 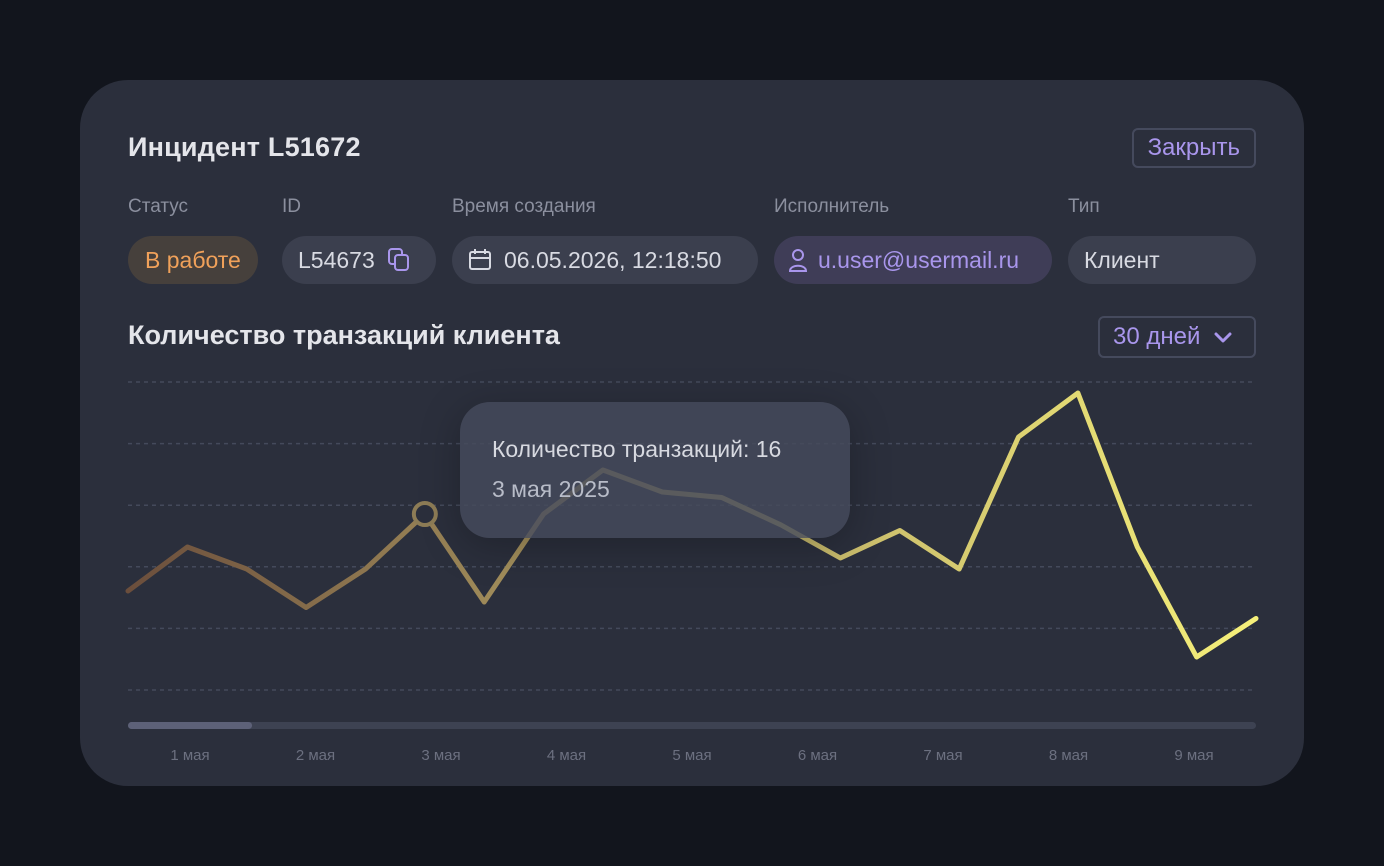 I want to click on x-tick-label: 9 мая, so click(x=1194, y=755).